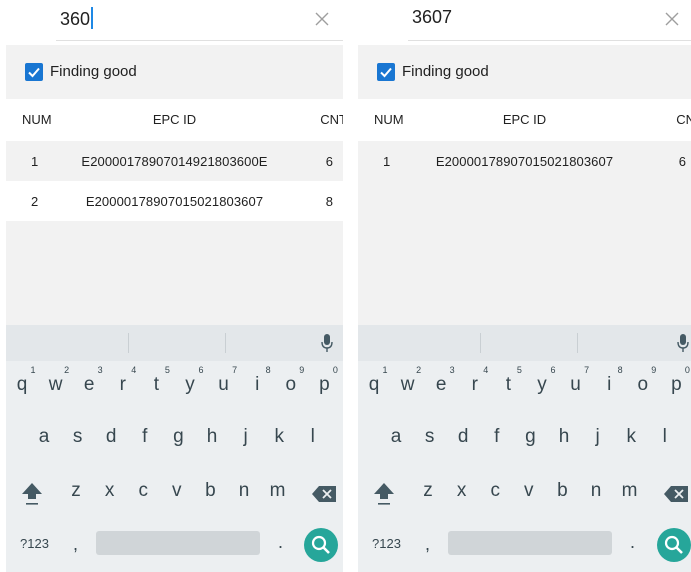  I want to click on check-icon, so click(34, 72).